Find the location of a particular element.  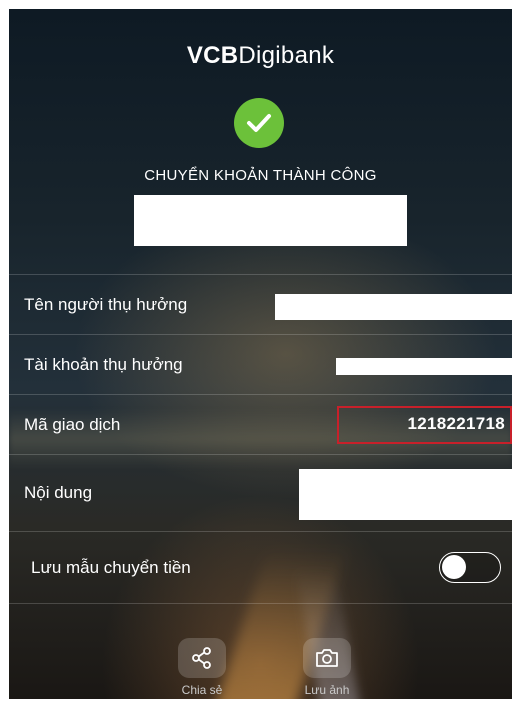

save-template-label: Lưu mẫu chuyển tiền is located at coordinates (111, 567).